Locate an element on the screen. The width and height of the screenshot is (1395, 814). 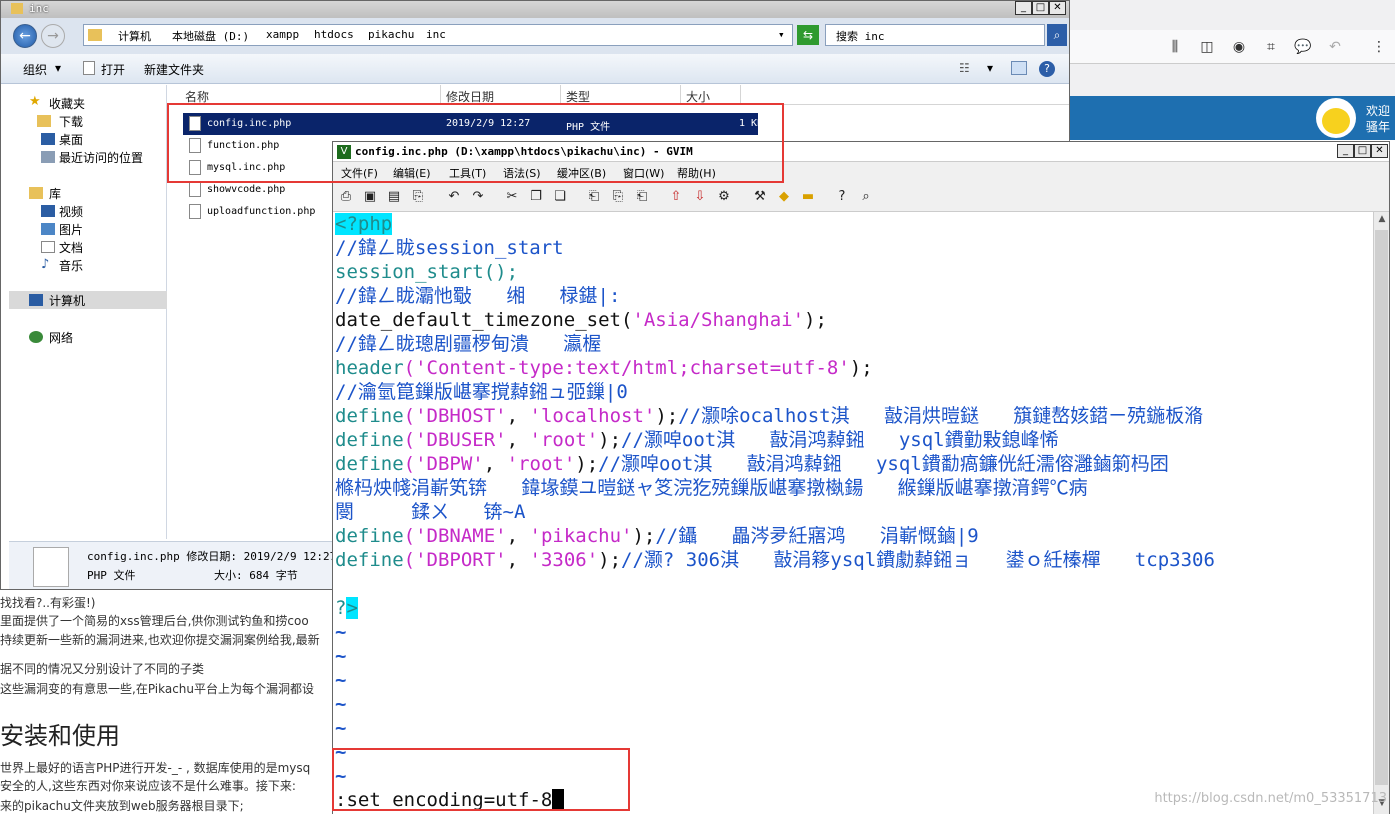
code-line: <?php is located at coordinates (364, 224).